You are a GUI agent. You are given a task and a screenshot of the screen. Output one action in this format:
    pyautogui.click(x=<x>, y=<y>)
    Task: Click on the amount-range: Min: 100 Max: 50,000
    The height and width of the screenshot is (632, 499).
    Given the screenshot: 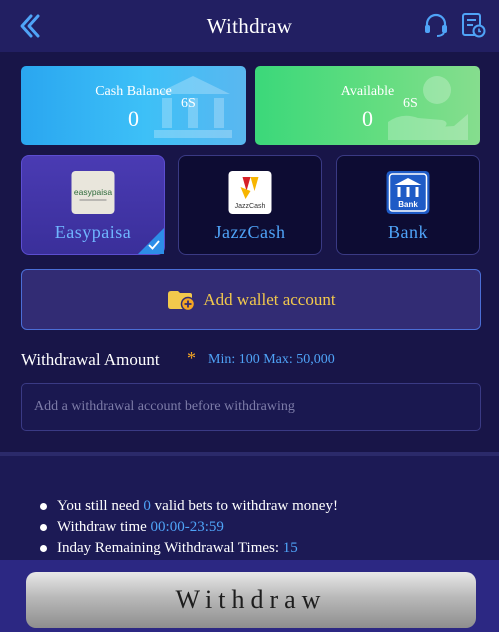 What is the action you would take?
    pyautogui.click(x=271, y=359)
    